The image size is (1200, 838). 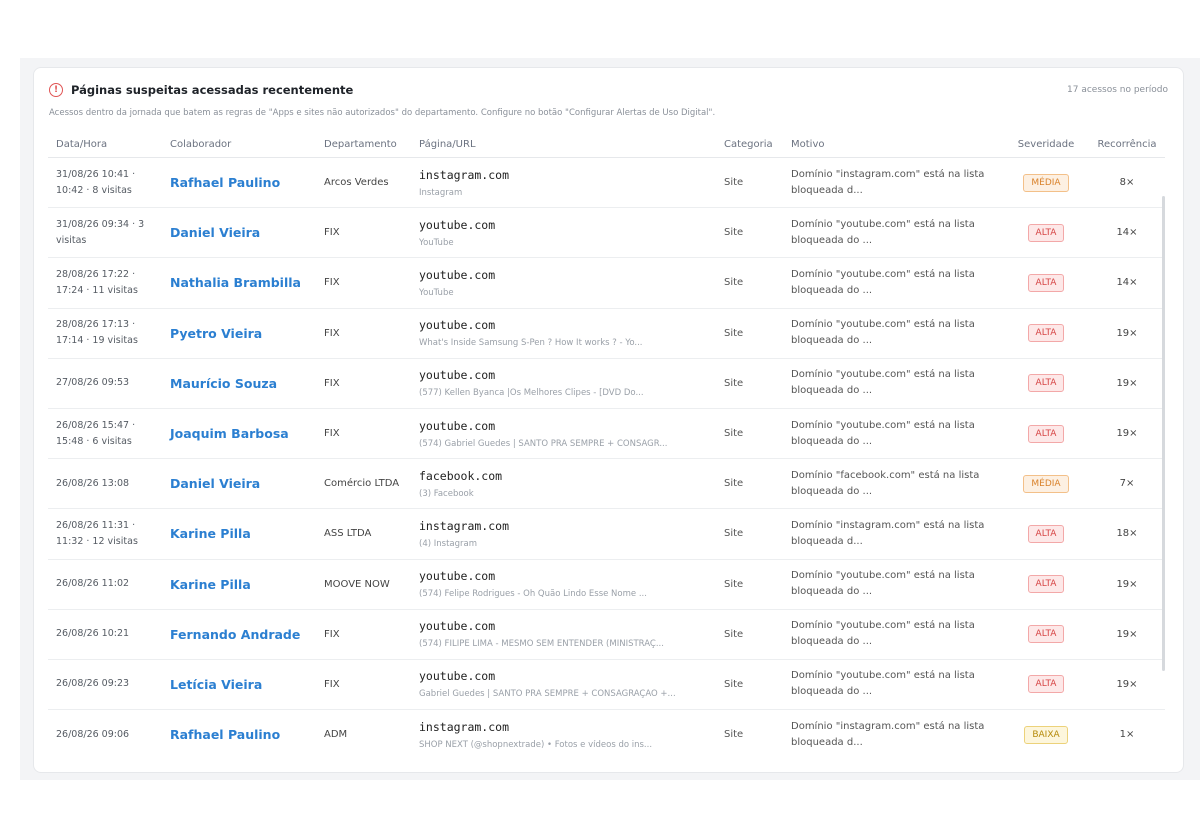 I want to click on employee-link: Pyetro Vieira, so click(x=216, y=333).